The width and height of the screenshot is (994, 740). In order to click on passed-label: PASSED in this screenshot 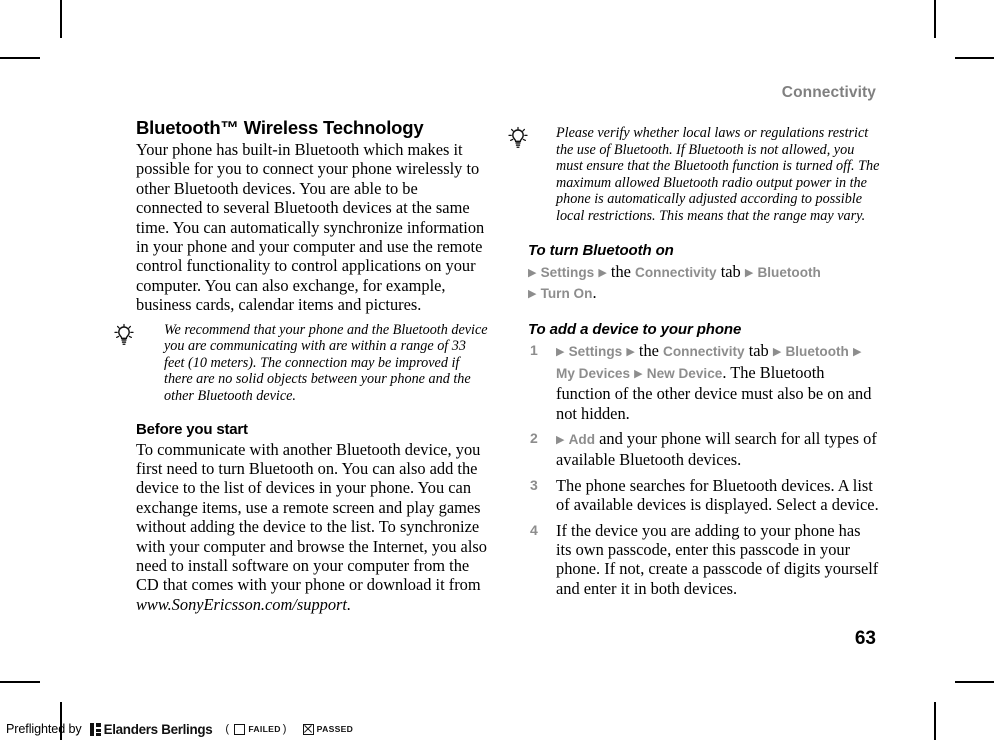, I will do `click(335, 729)`.